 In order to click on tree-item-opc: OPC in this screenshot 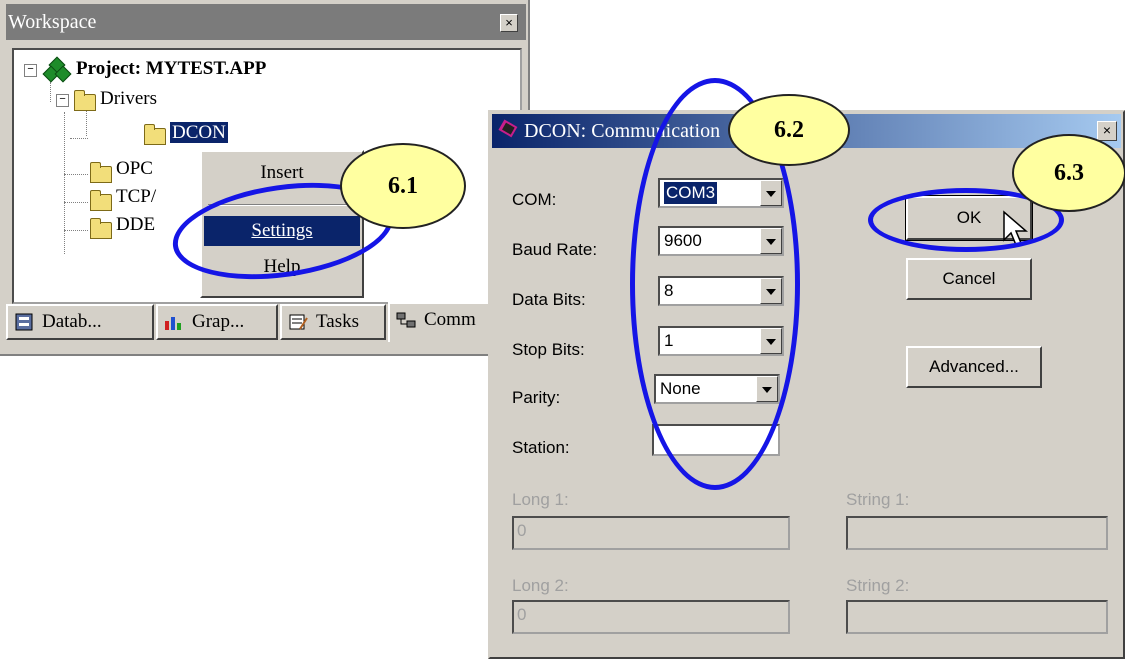, I will do `click(134, 169)`.